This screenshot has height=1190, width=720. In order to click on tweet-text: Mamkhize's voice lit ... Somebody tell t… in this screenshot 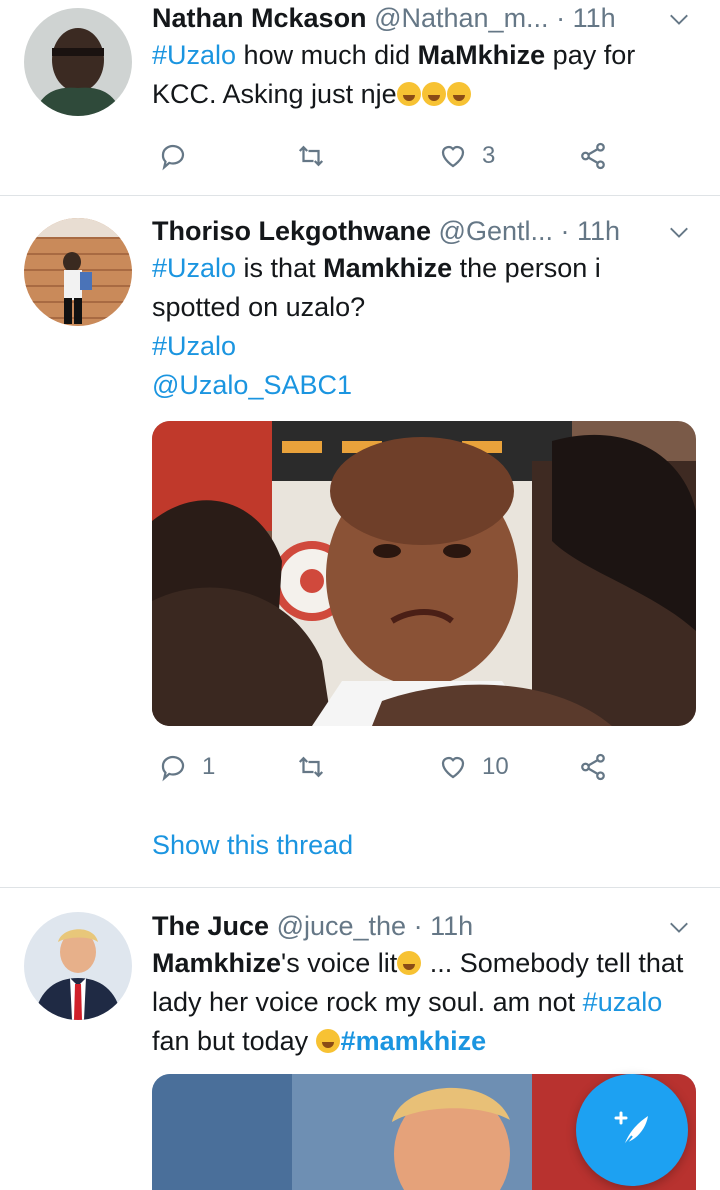, I will do `click(418, 1002)`.